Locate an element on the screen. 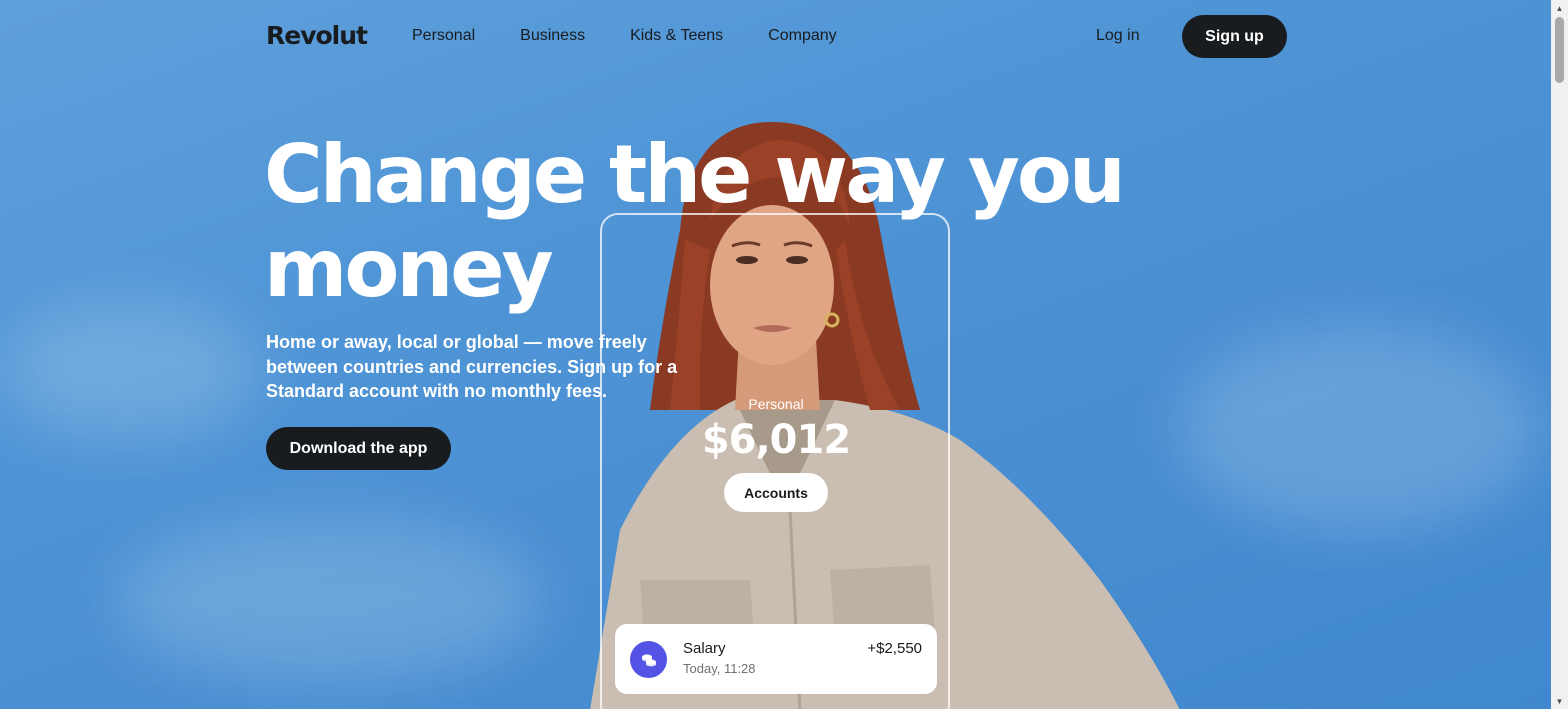  accounts-button: Accounts is located at coordinates (776, 492).